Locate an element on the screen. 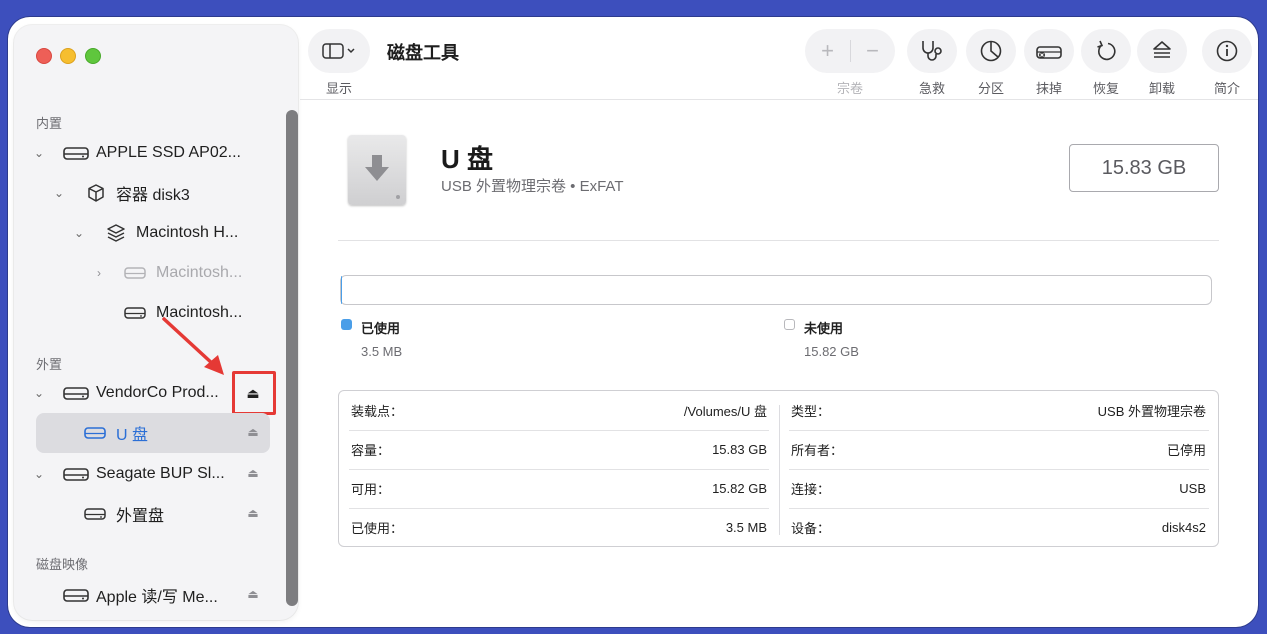 Image resolution: width=1267 pixels, height=634 pixels. chevron-right-icon: › is located at coordinates (99, 273).